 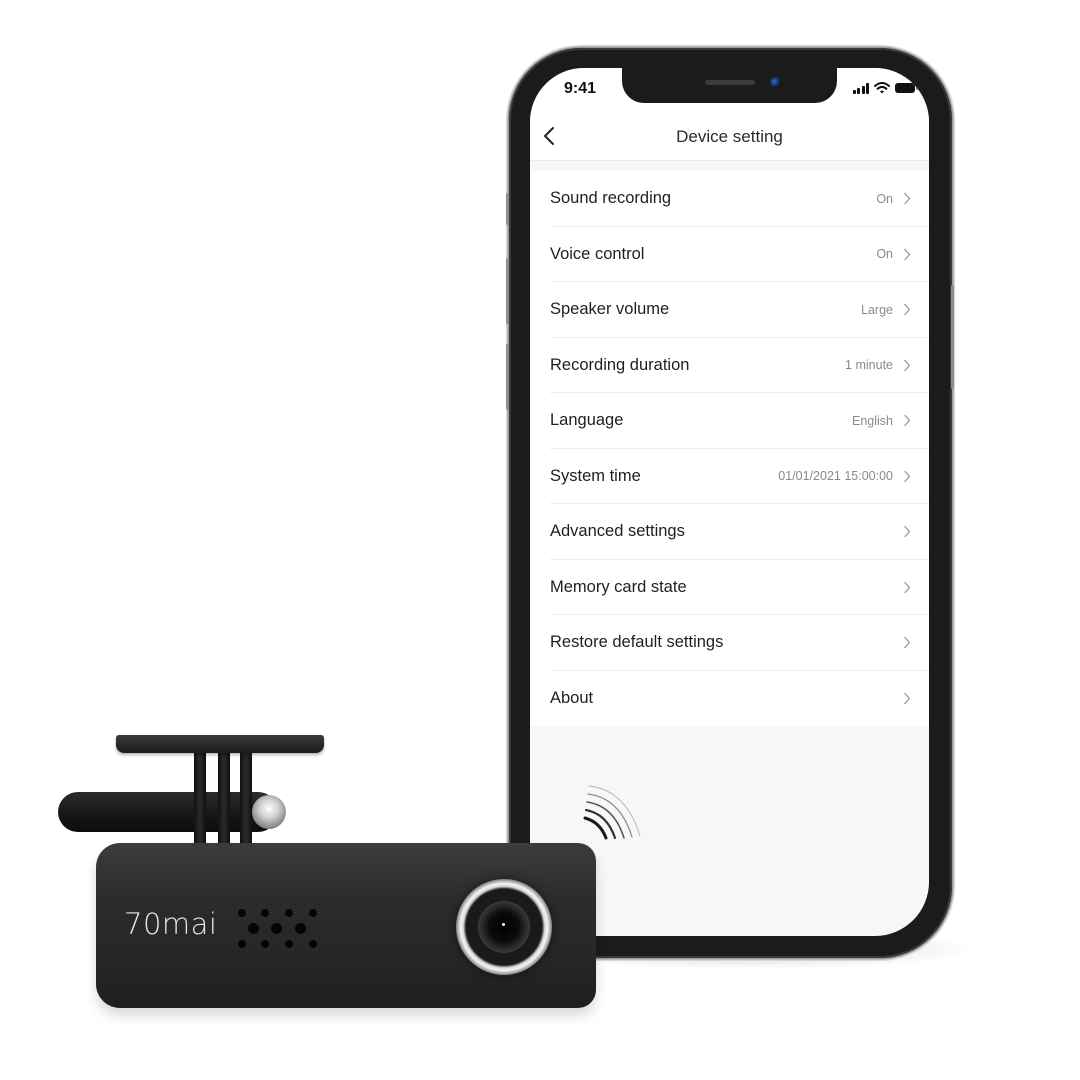 I want to click on dashcam-body: 70mai, so click(x=346, y=925).